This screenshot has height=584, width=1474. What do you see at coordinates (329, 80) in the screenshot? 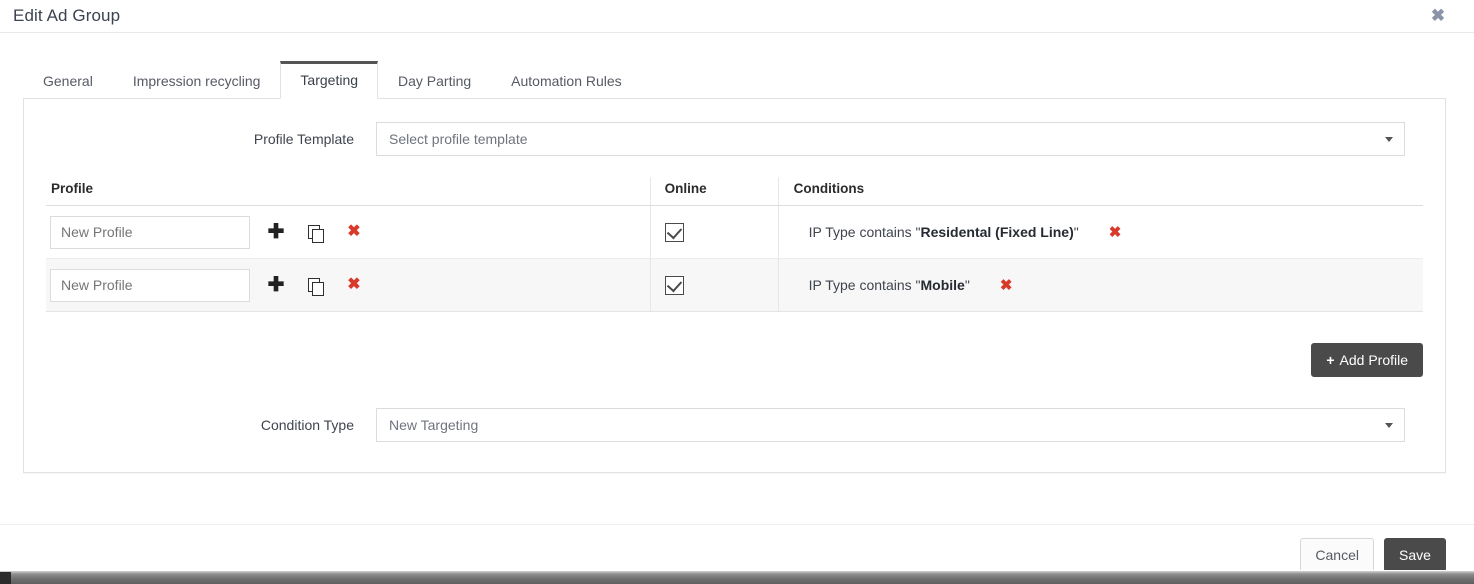
I see `tab-targeting: Targeting` at bounding box center [329, 80].